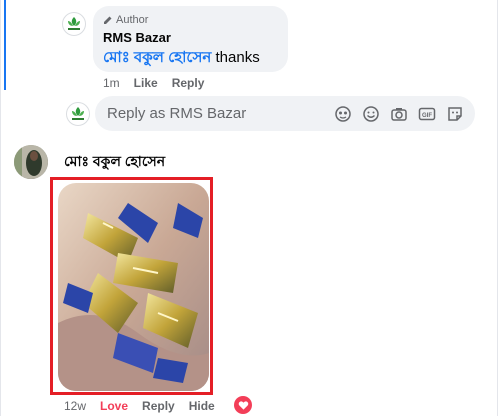 The width and height of the screenshot is (498, 416). Describe the element at coordinates (371, 114) in the screenshot. I see `emoji-icon` at that location.